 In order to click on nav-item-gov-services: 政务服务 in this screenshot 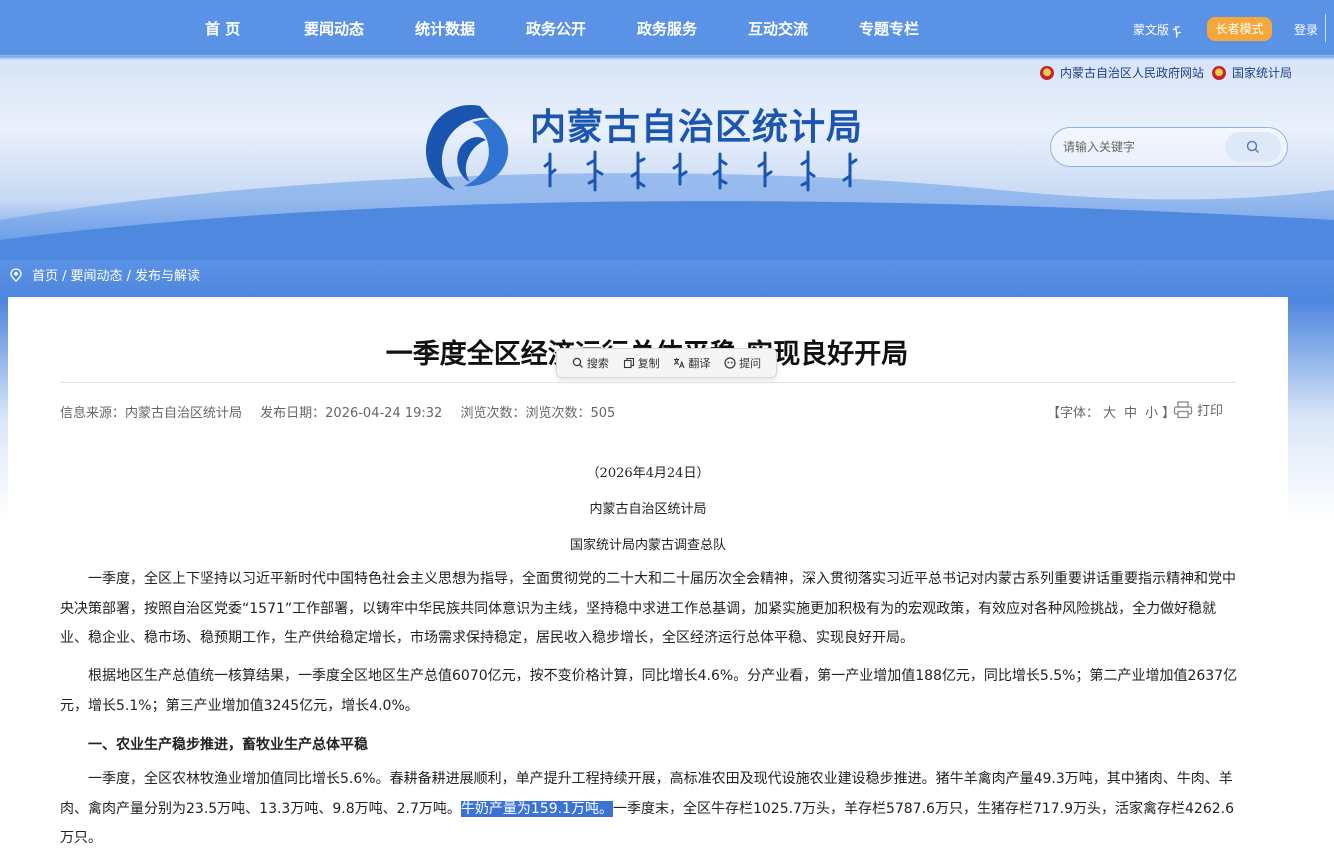, I will do `click(667, 28)`.